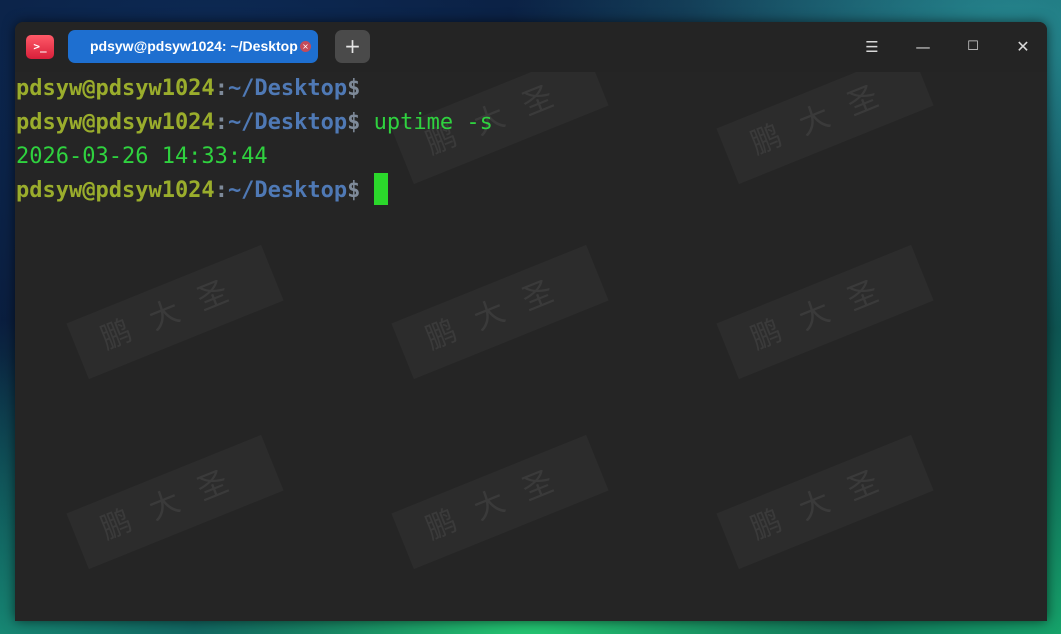  What do you see at coordinates (40, 47) in the screenshot?
I see `terminal-app-icon: >_` at bounding box center [40, 47].